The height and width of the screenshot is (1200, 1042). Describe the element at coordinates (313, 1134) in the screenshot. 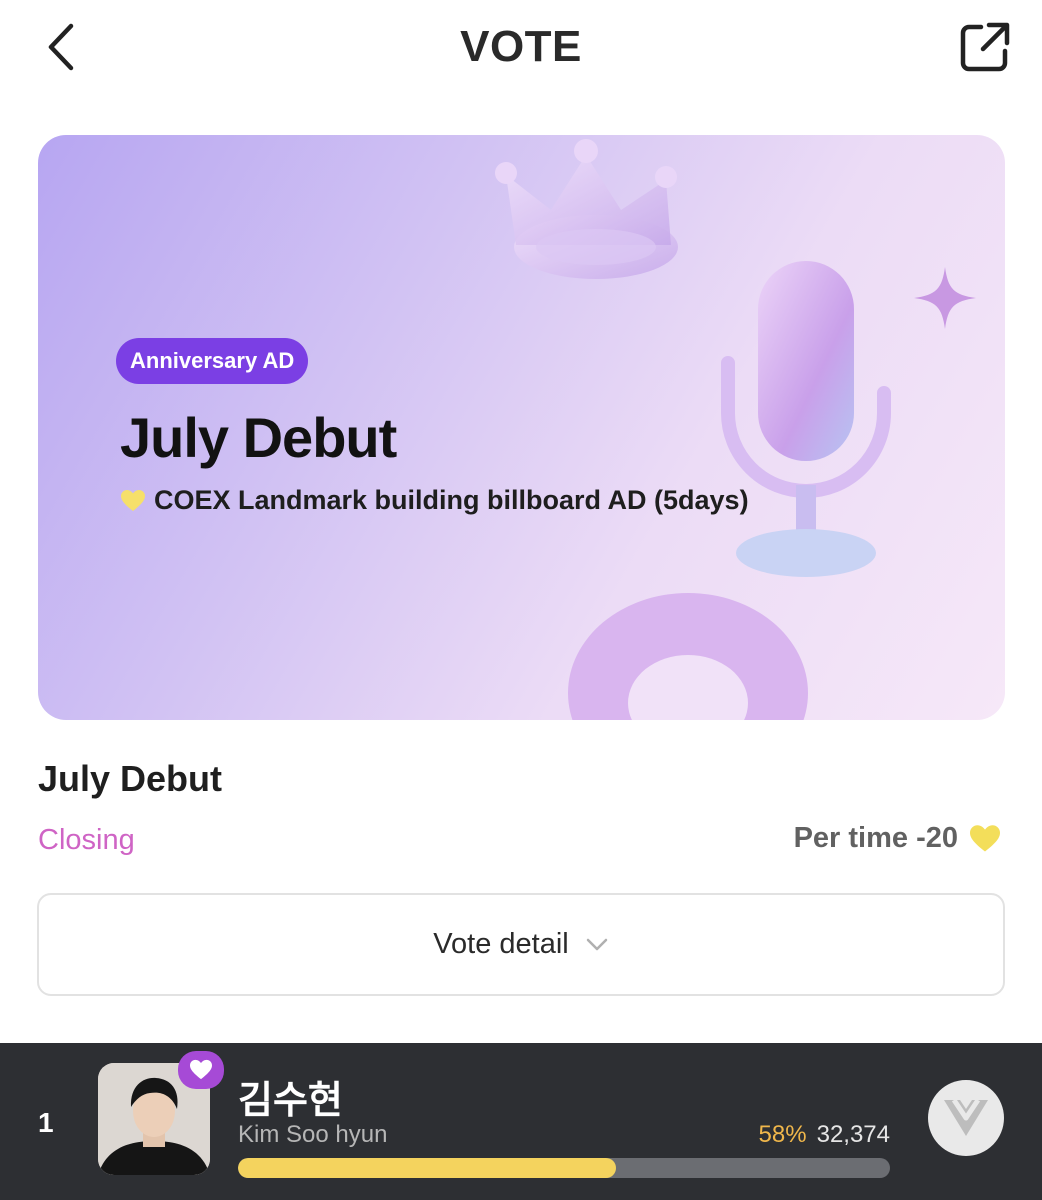

I see `candidate-name-english: Kim Soo hyun` at that location.